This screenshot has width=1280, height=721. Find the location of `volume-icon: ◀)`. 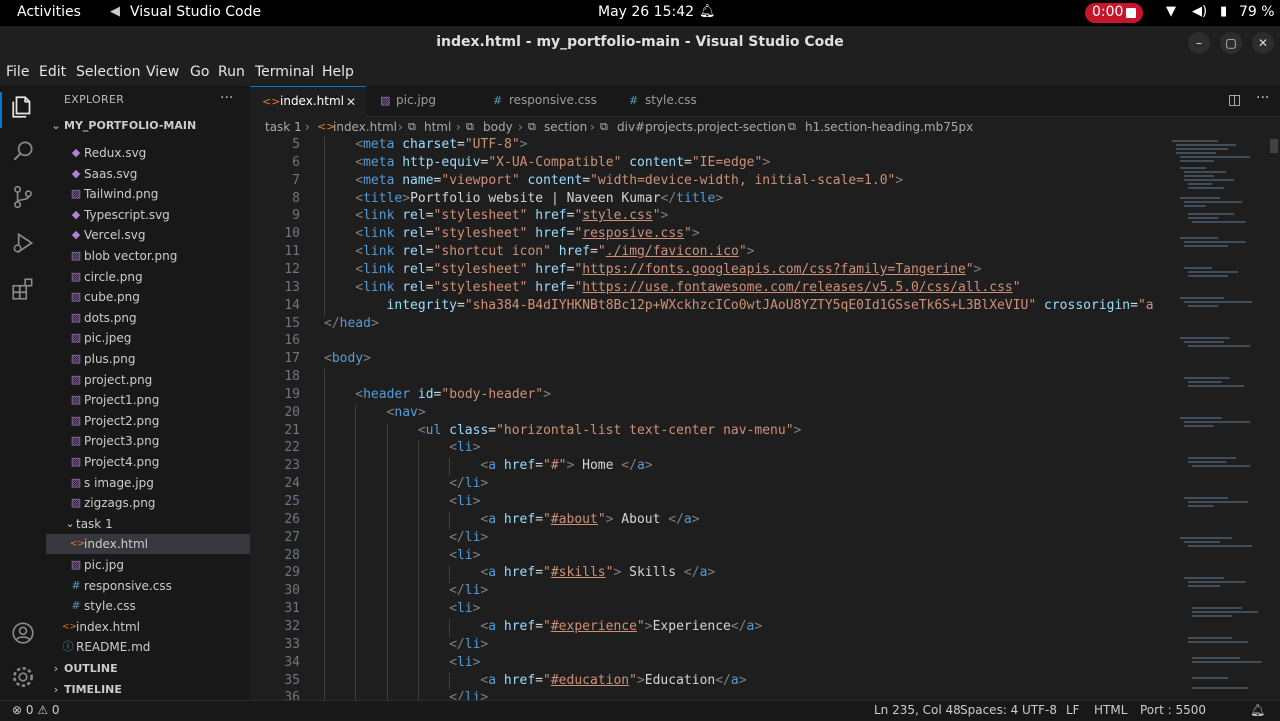

volume-icon: ◀) is located at coordinates (1199, 11).